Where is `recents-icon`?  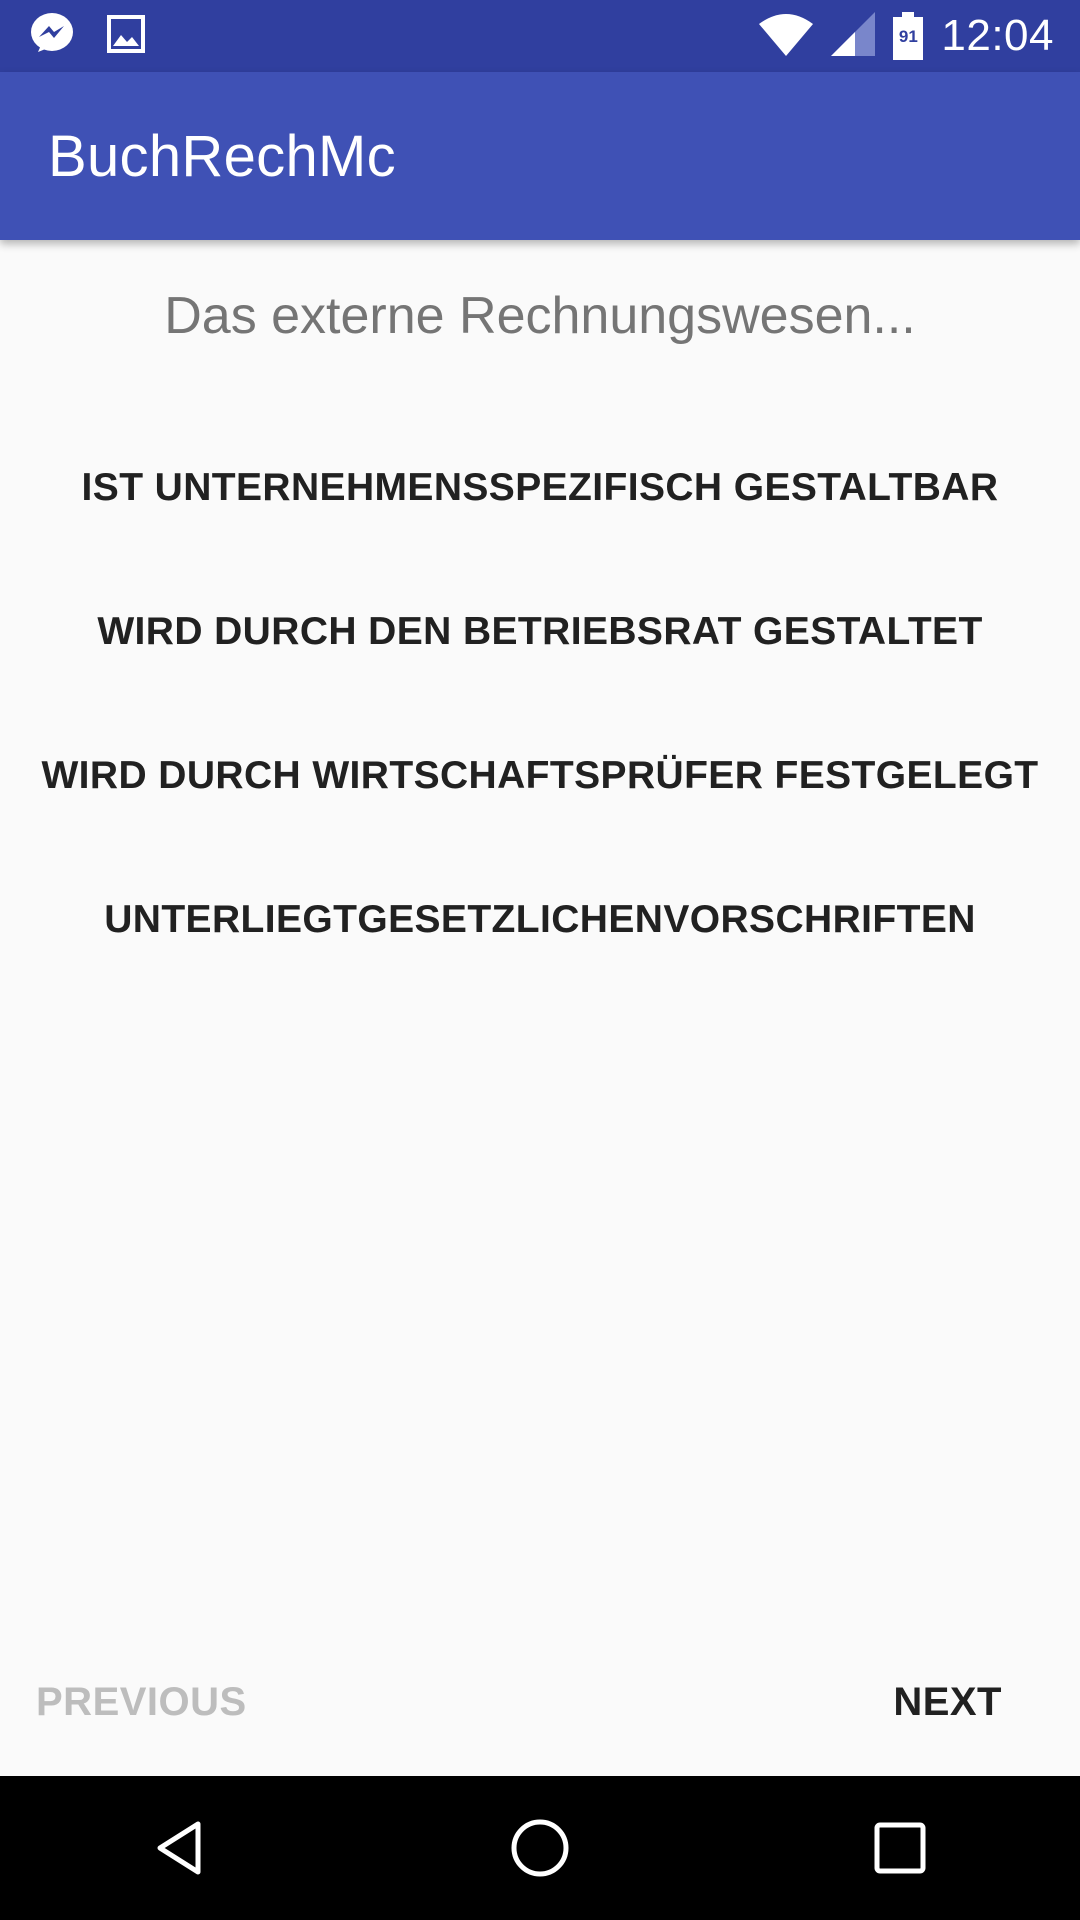
recents-icon is located at coordinates (900, 1848).